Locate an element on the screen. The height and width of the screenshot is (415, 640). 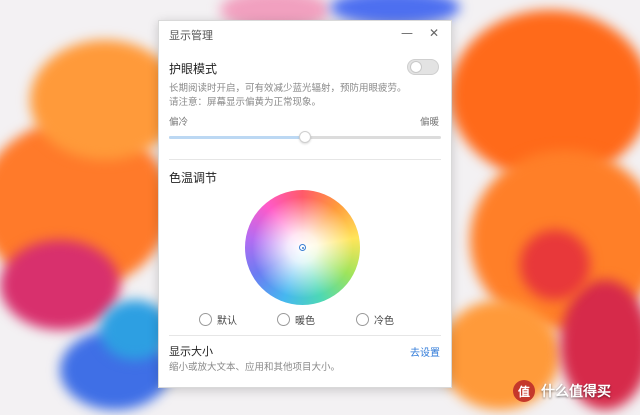
radio-warm-icon is located at coordinates (283, 319).